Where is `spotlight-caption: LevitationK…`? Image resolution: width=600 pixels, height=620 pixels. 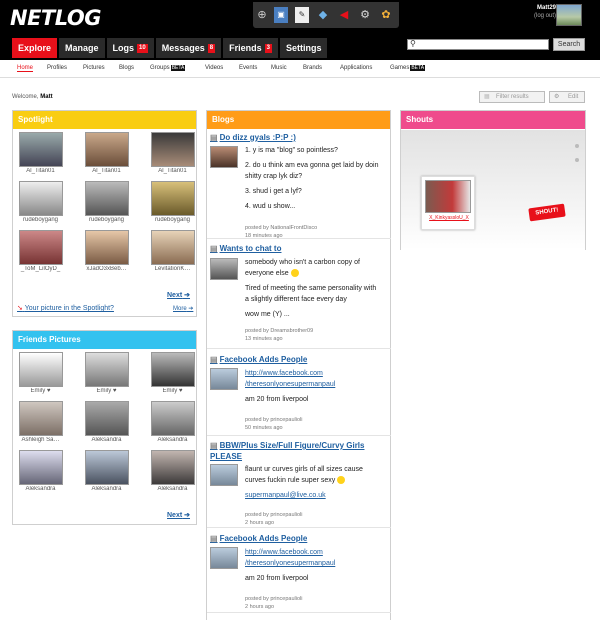
spotlight-caption: LevitationK… is located at coordinates (172, 269).